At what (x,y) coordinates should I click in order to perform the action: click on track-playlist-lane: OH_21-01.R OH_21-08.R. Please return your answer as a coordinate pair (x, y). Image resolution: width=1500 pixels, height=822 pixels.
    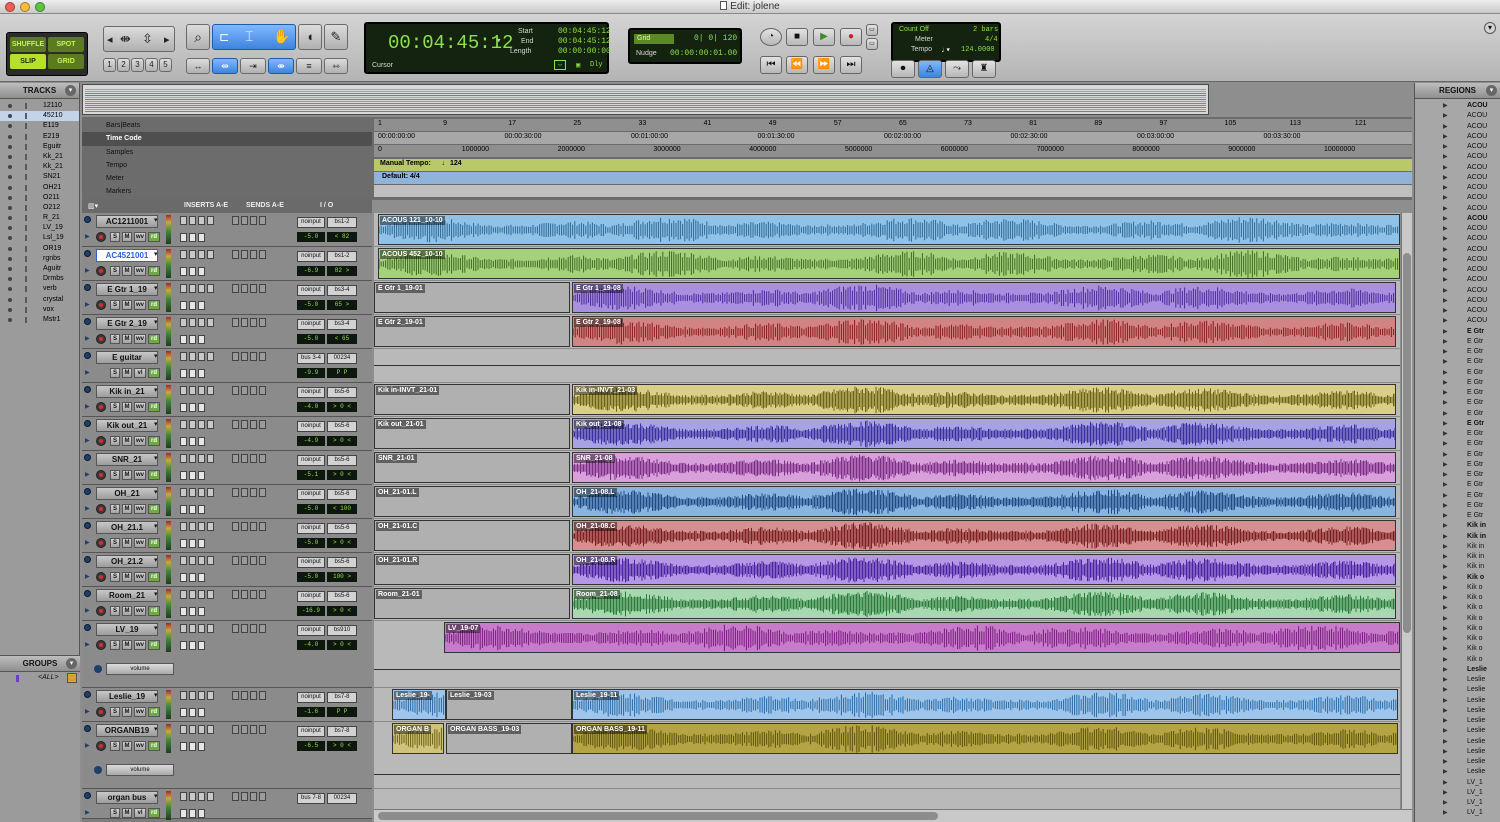
    Looking at the image, I should click on (887, 570).